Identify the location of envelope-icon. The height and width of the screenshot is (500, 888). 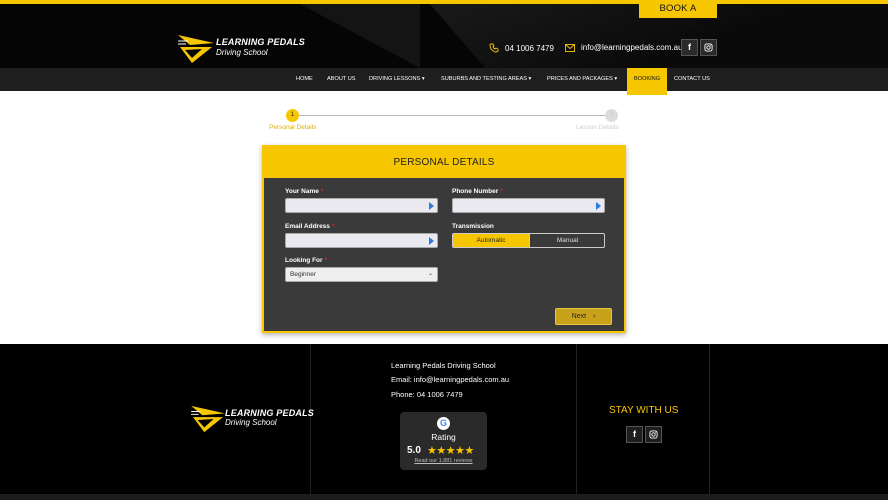
(570, 47).